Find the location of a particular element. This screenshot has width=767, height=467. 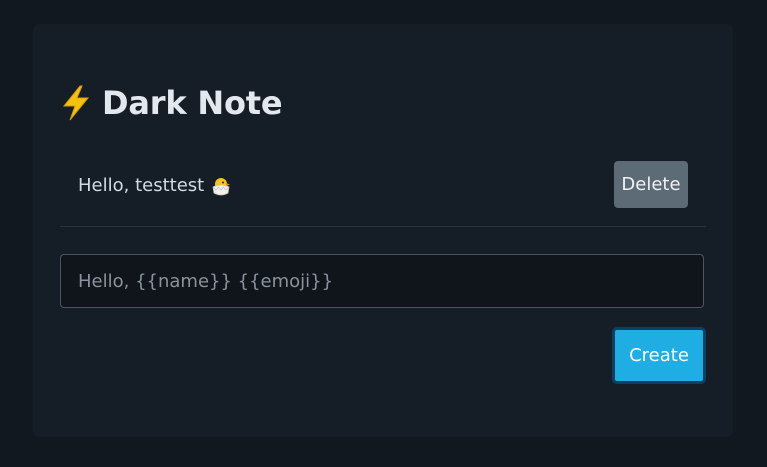

create-button: Create is located at coordinates (659, 355).